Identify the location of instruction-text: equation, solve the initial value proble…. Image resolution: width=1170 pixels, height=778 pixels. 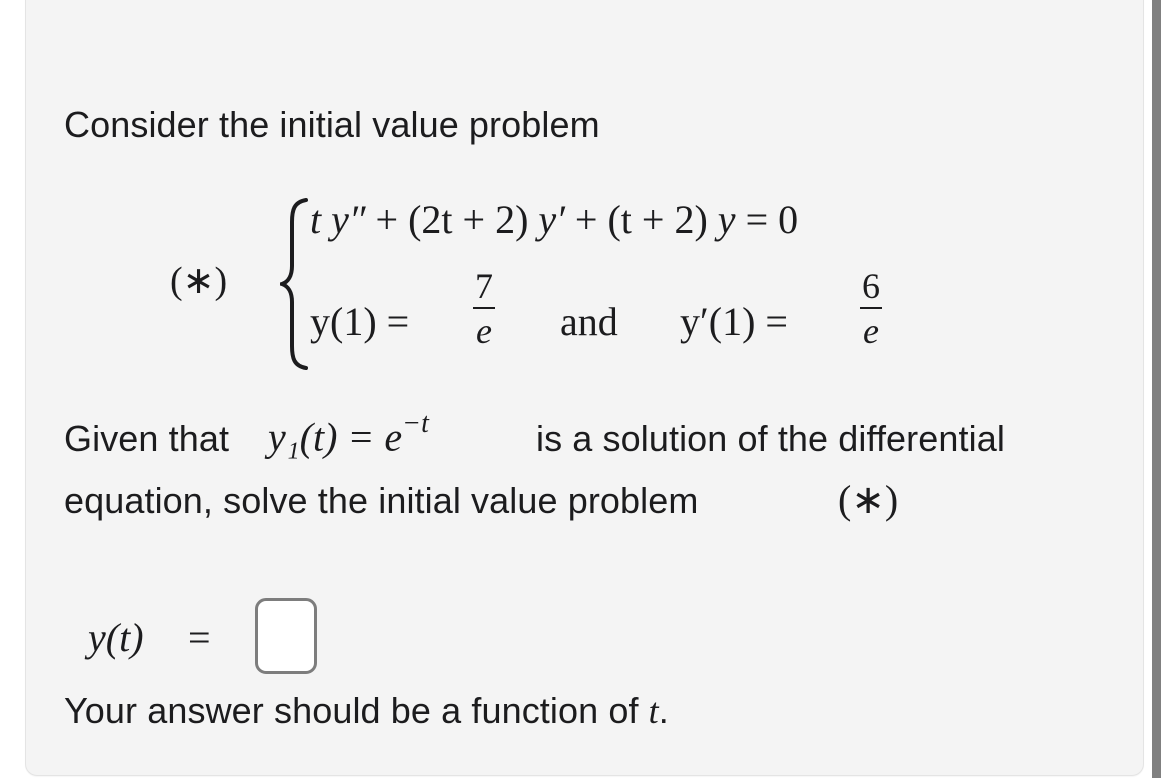
(381, 500).